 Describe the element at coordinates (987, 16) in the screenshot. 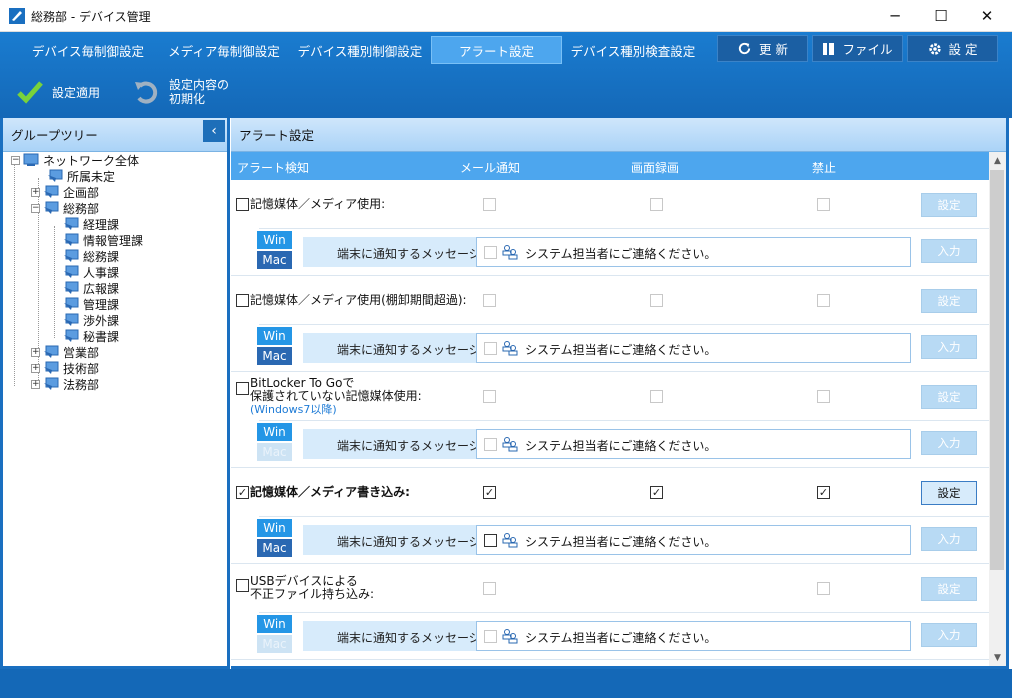

I see `close-button: ✕` at that location.